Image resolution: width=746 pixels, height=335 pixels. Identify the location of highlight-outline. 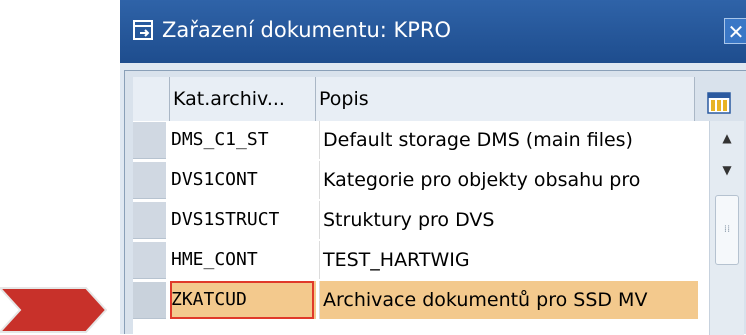
(242, 300).